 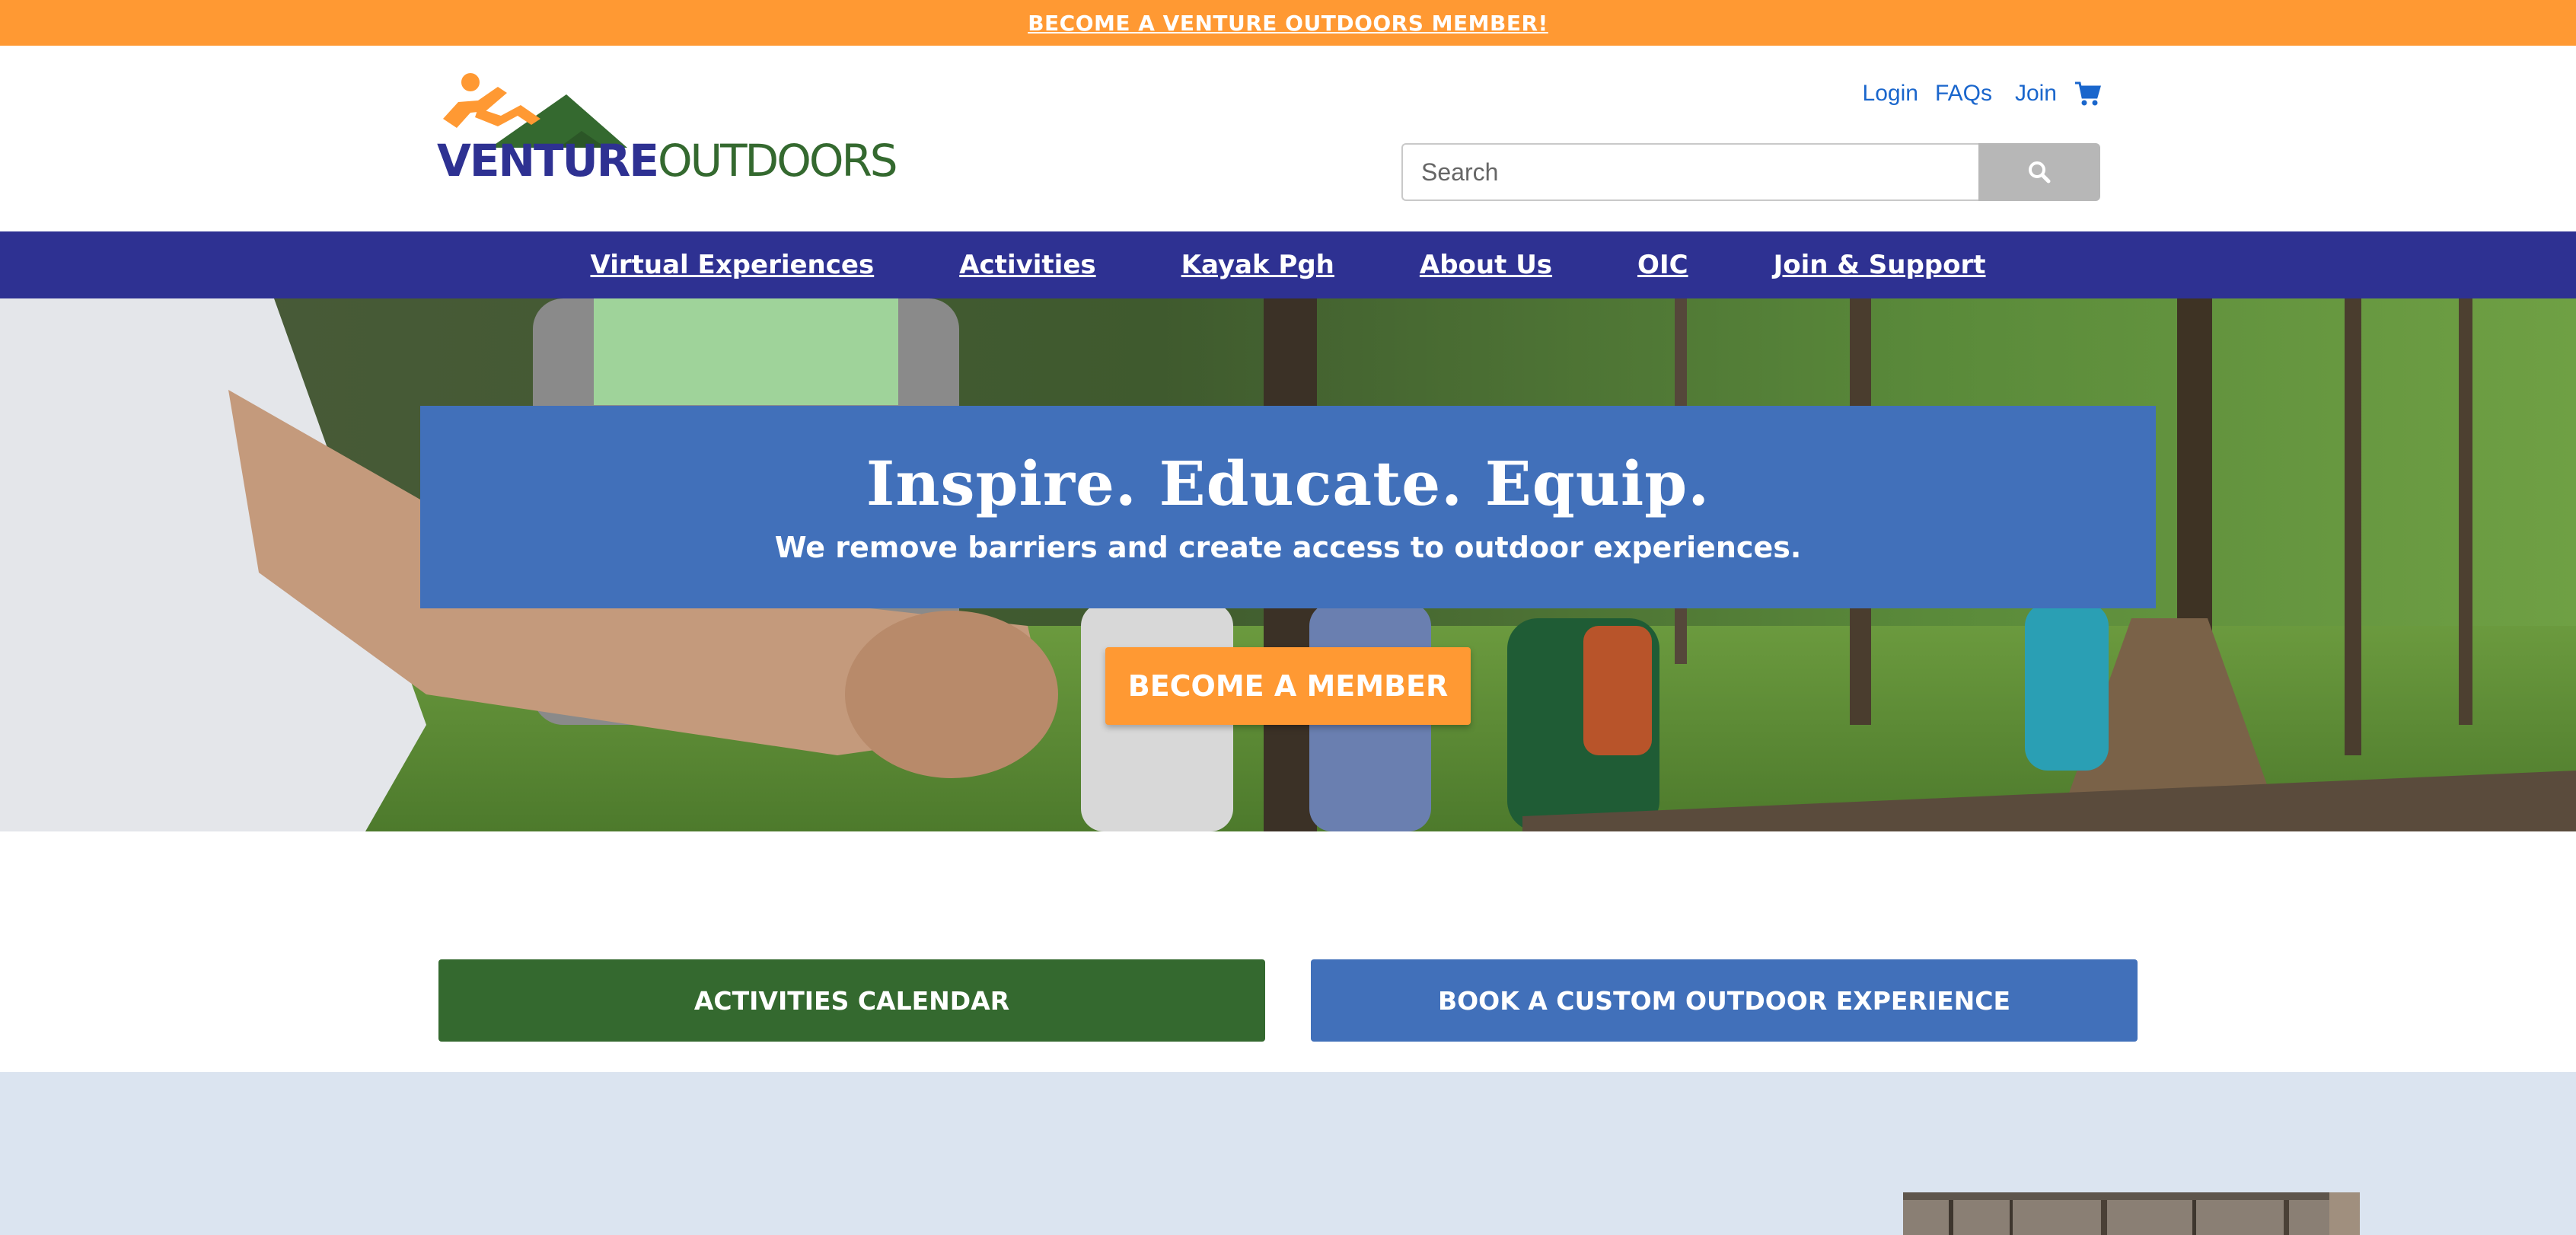 What do you see at coordinates (1689, 172) in the screenshot?
I see `search-input` at bounding box center [1689, 172].